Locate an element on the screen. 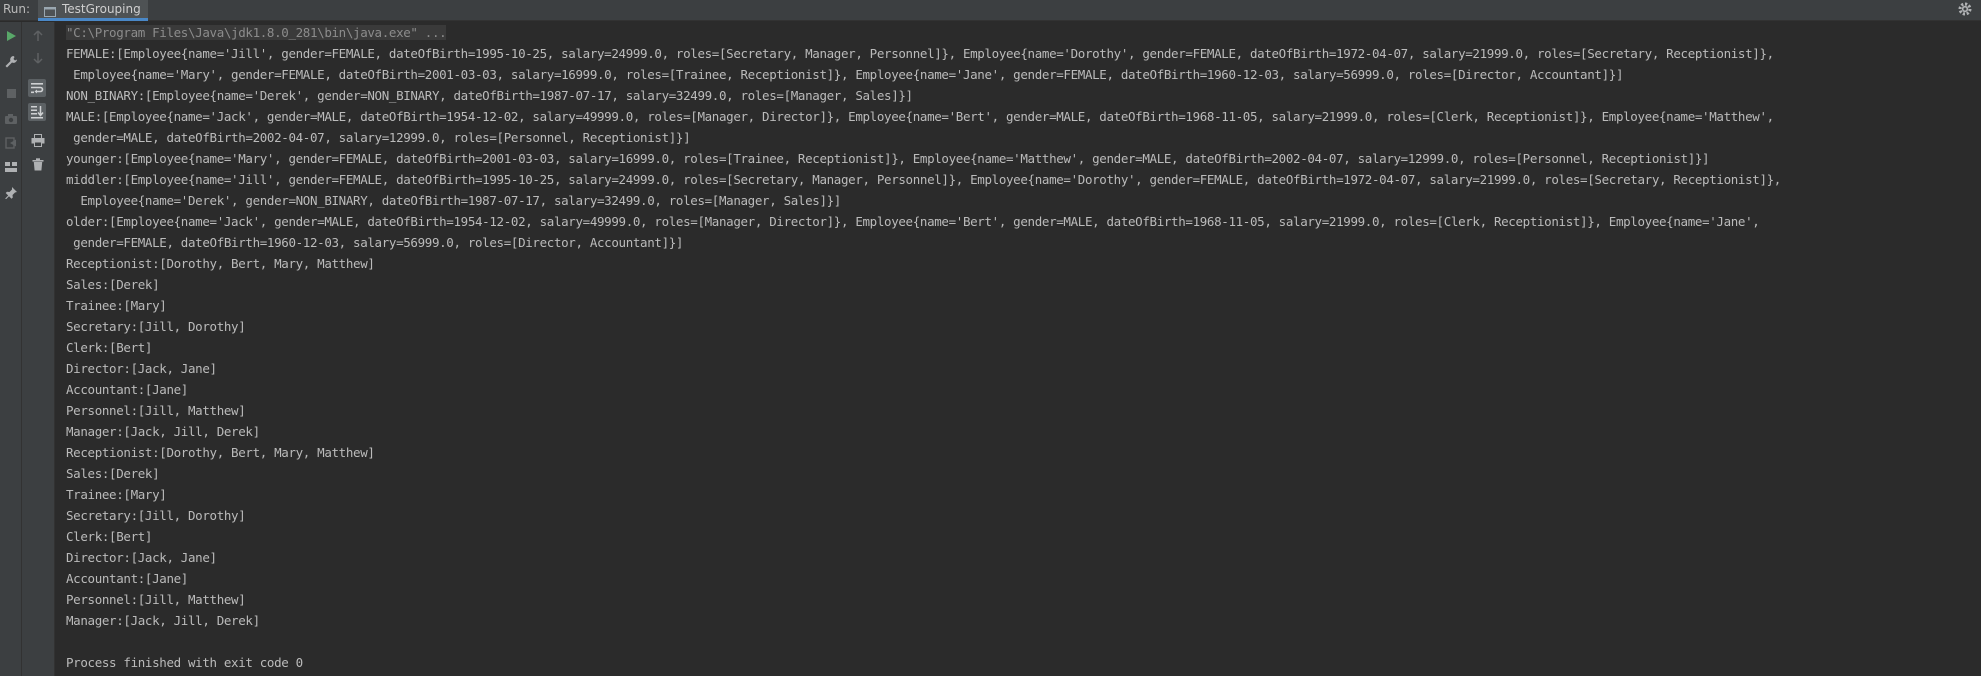 The image size is (1981, 676). tab-label: TestGrouping is located at coordinates (101, 9).